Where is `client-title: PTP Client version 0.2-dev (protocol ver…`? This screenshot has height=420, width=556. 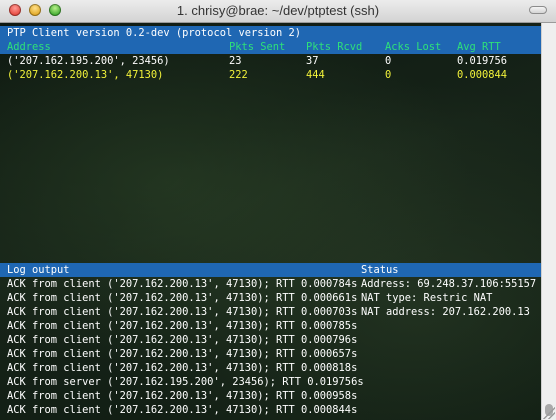 client-title: PTP Client version 0.2-dev (protocol ver… is located at coordinates (154, 33).